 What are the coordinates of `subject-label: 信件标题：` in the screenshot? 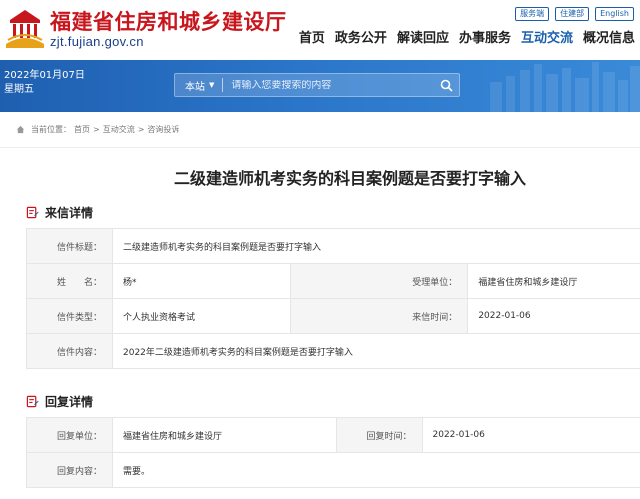 It's located at (69, 246).